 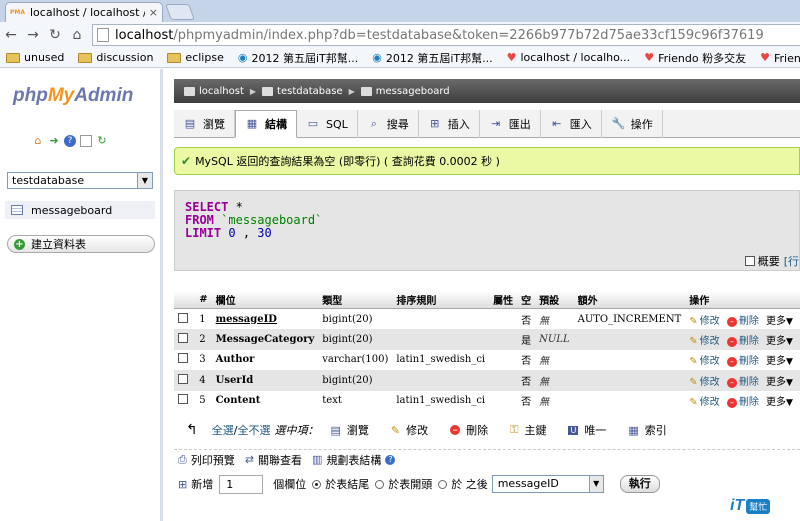 What do you see at coordinates (528, 430) in the screenshot?
I see `bulk-primary-button: ⚿ 主鍵` at bounding box center [528, 430].